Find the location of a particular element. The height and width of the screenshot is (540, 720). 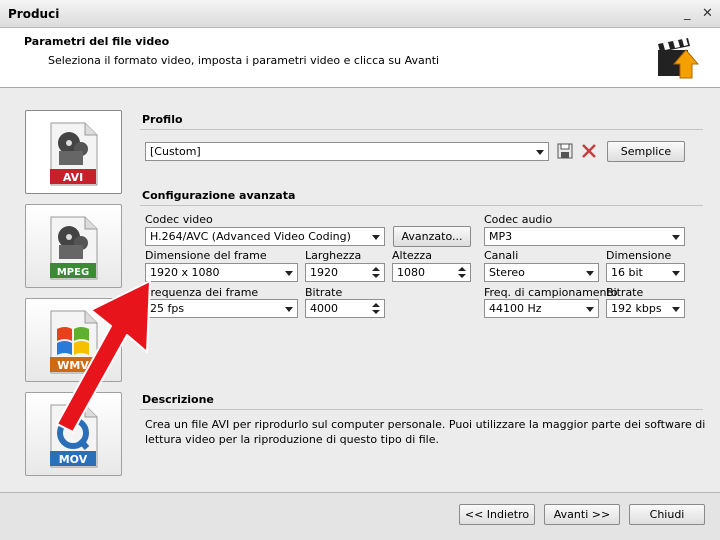

frame-rate-label: Frequenza dei frame is located at coordinates (202, 292).